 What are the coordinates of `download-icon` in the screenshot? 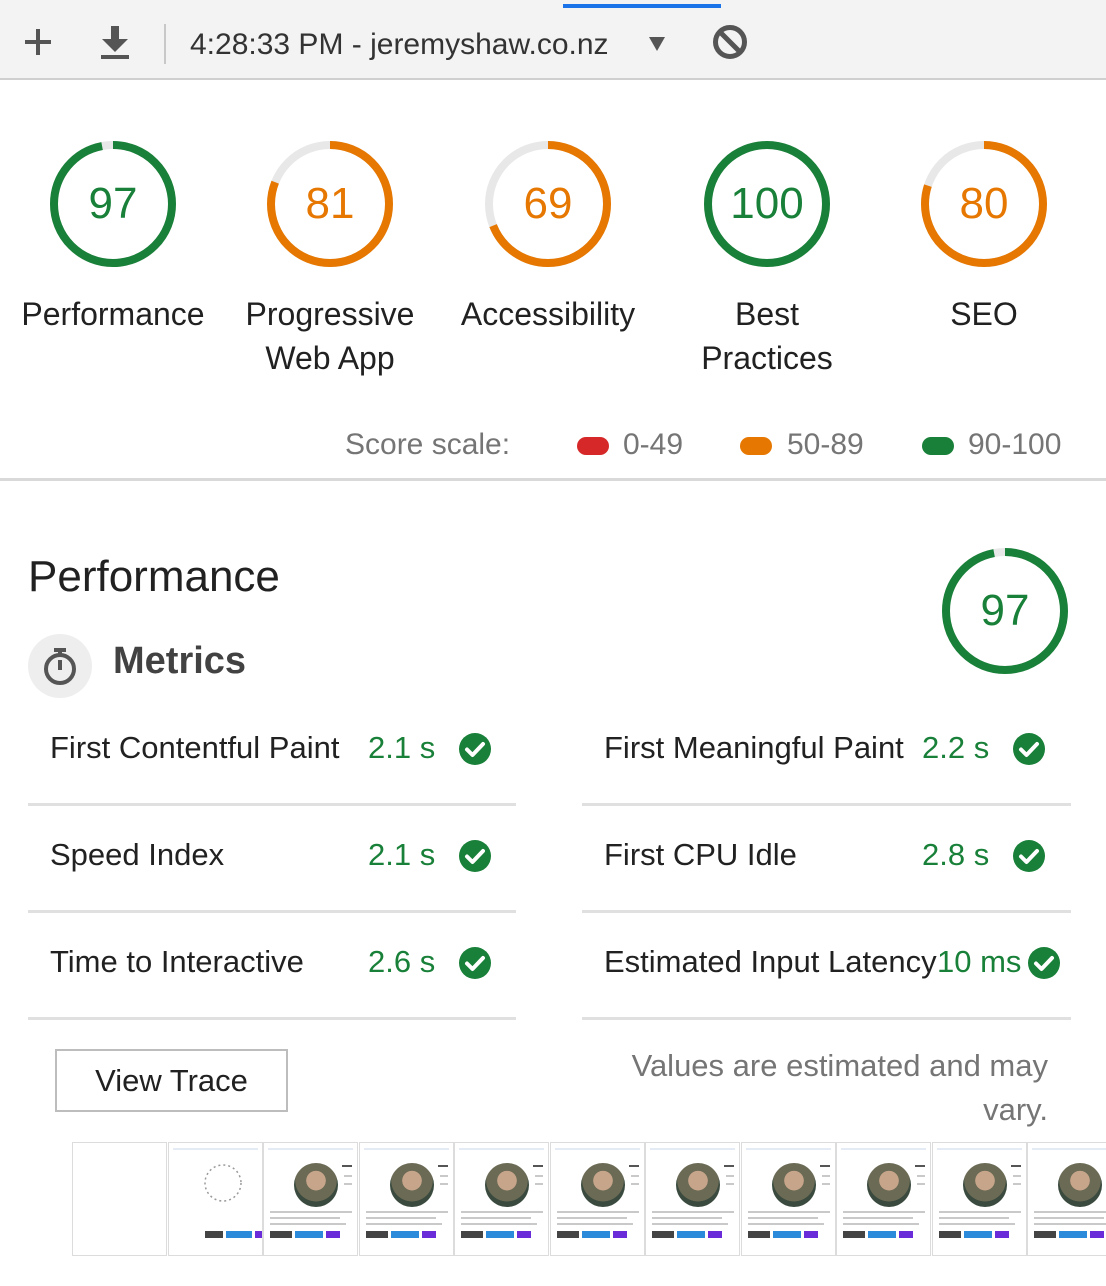 It's located at (115, 42).